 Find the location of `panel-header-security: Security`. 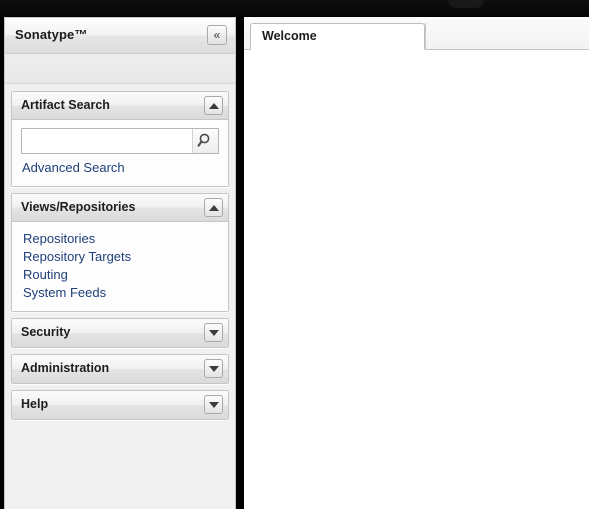

panel-header-security: Security is located at coordinates (120, 333).